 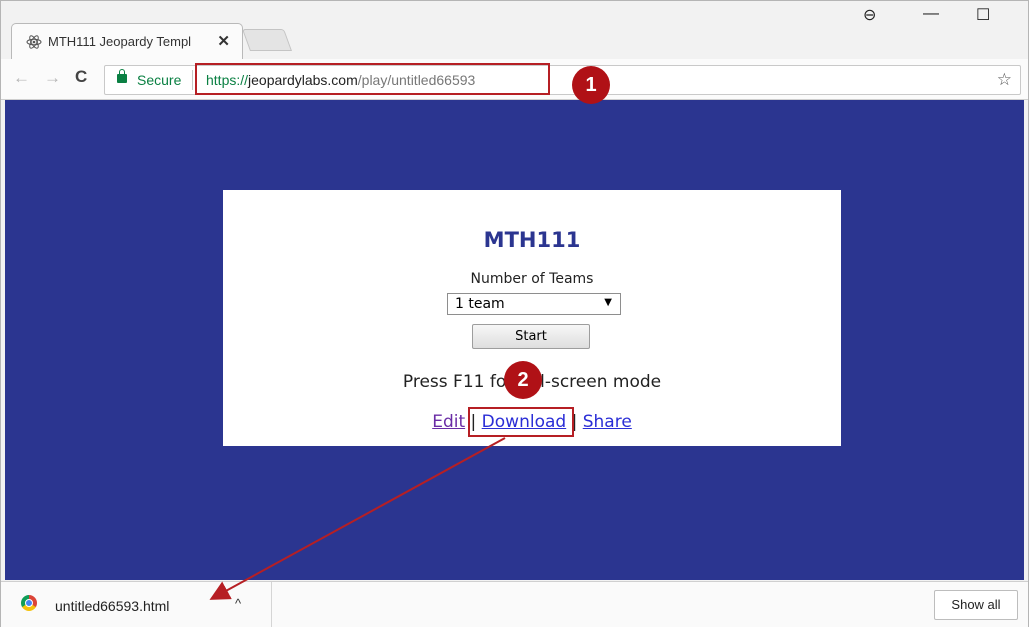 I want to click on download-bar: untitled66593.html ^ Show all, so click(x=514, y=604).